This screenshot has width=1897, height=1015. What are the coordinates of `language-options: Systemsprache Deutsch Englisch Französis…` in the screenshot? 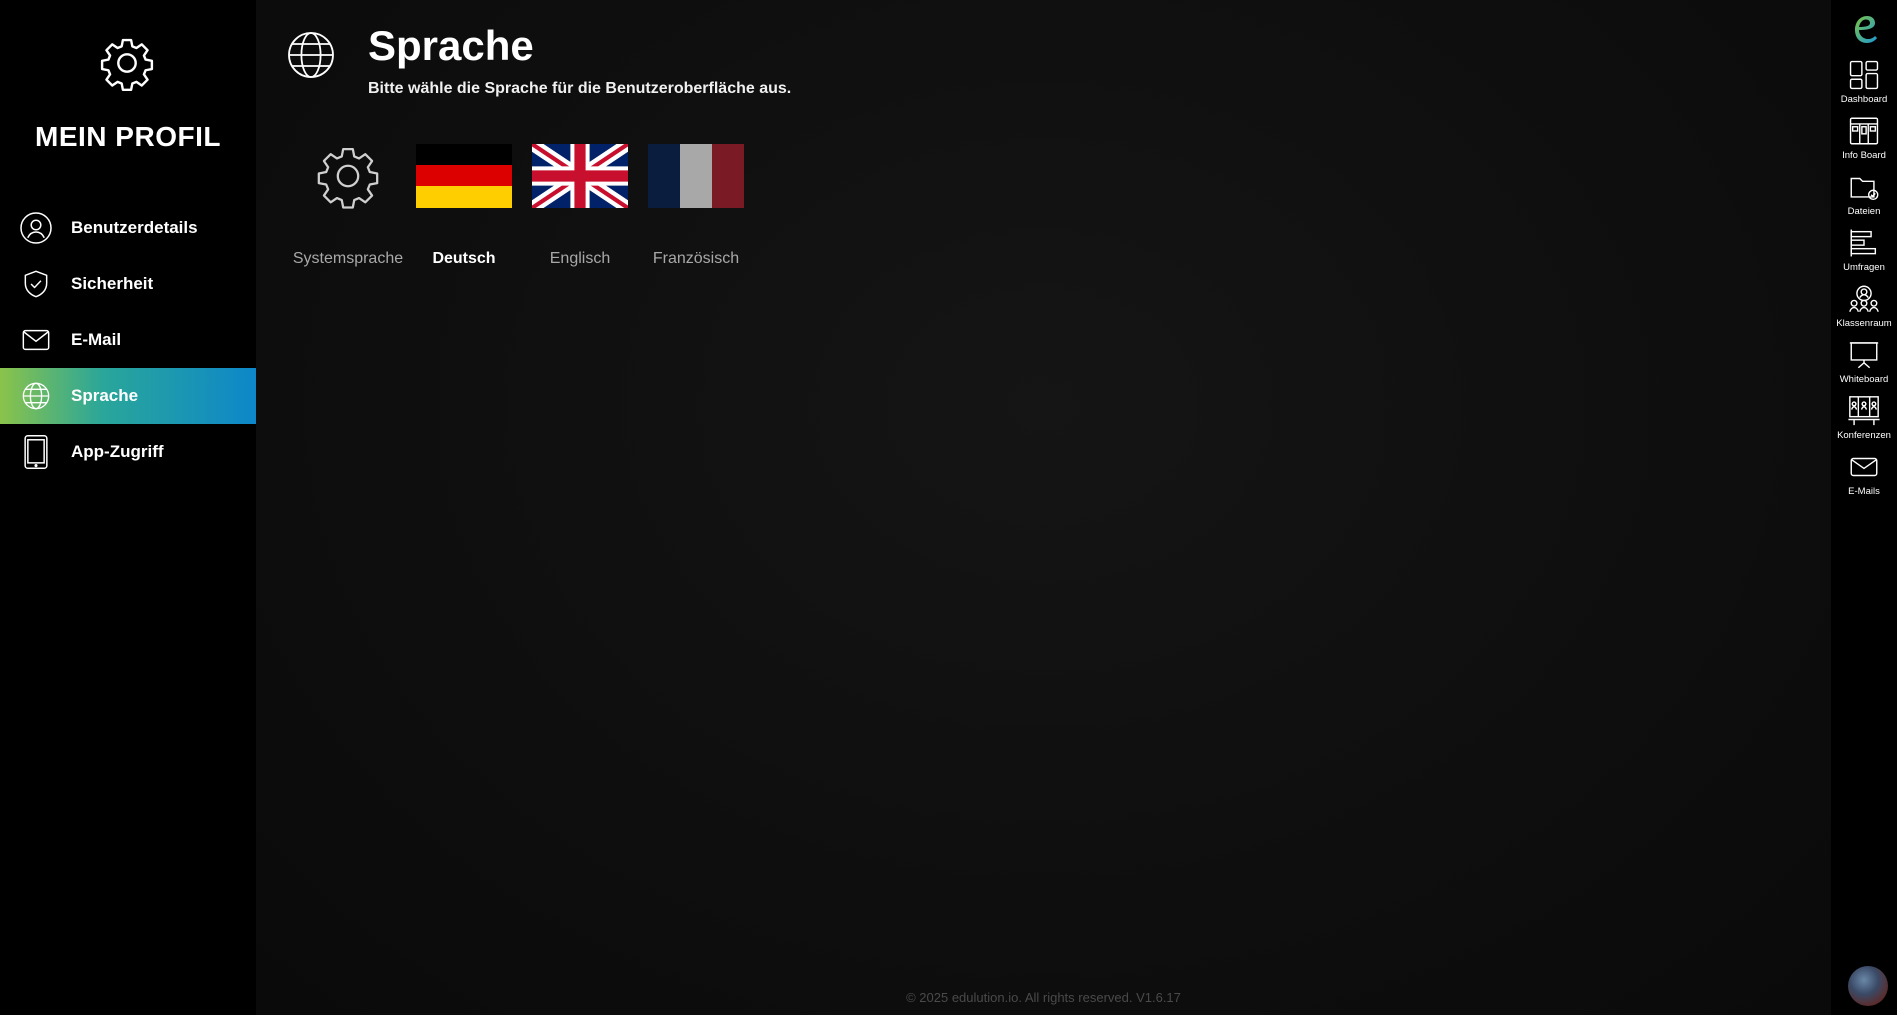 It's located at (522, 205).